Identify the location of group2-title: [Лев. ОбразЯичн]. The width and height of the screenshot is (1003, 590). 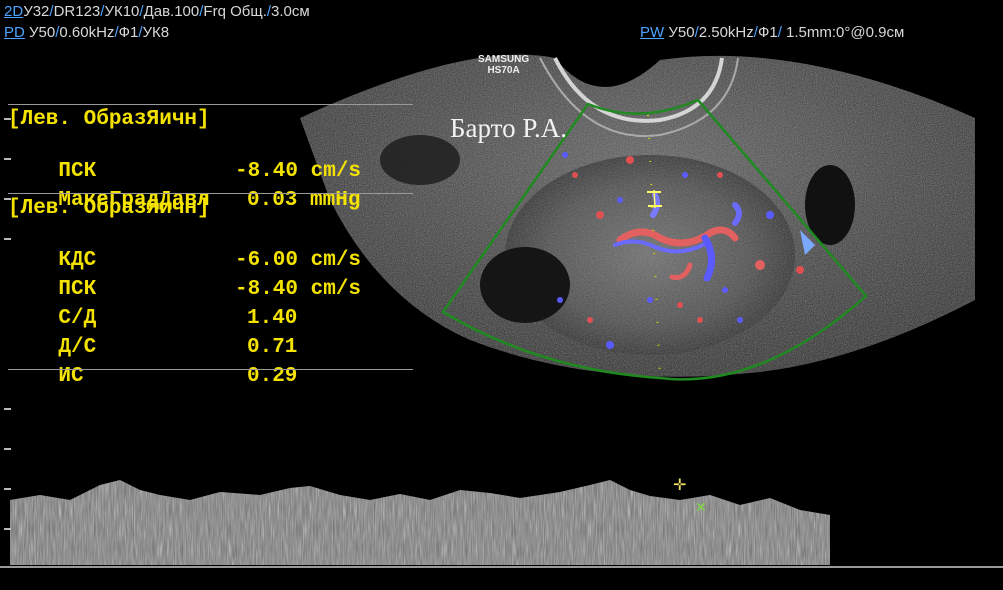
(109, 208).